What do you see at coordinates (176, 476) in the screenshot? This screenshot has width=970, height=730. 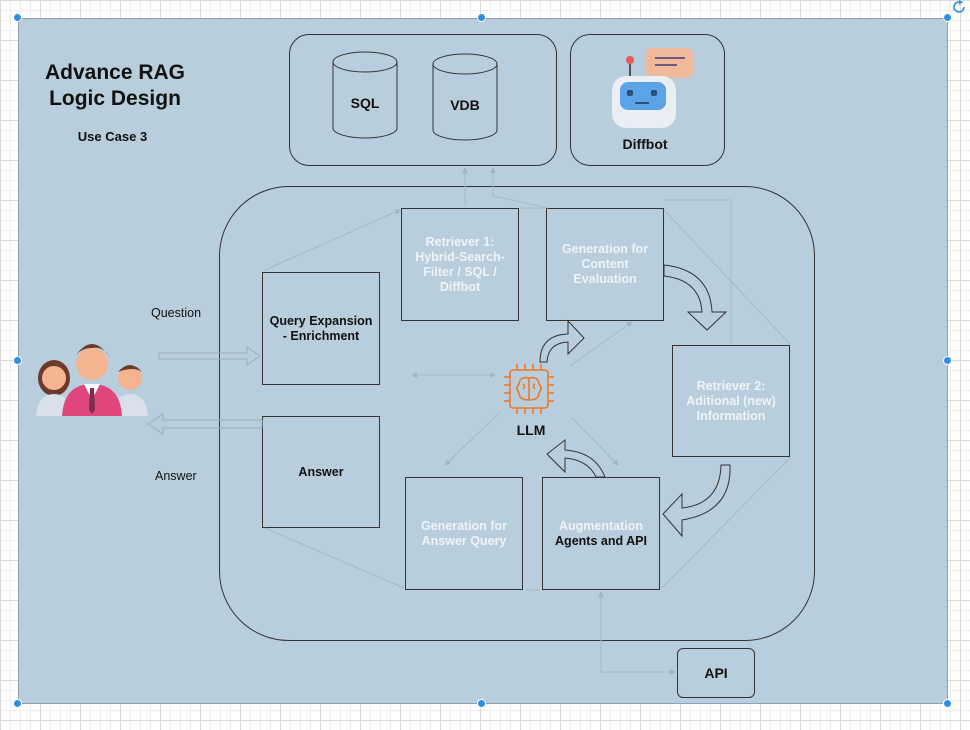 I see `answer-flow-label: Answer` at bounding box center [176, 476].